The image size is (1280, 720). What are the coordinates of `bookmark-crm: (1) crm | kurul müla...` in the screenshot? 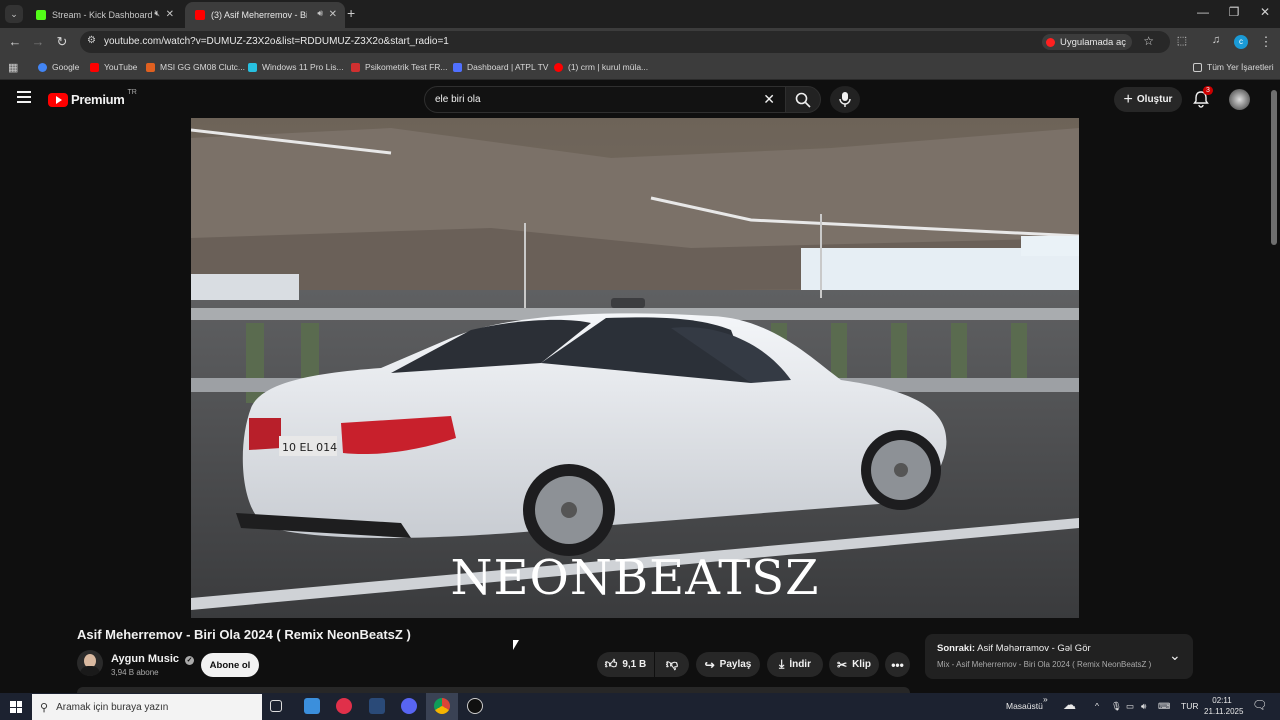 It's located at (601, 67).